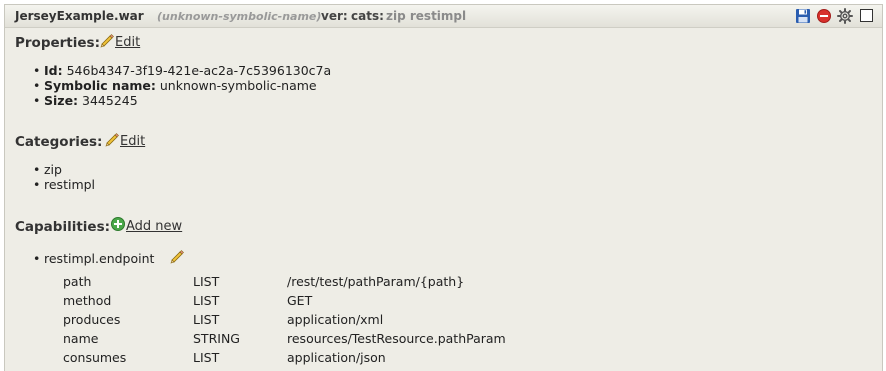 Image resolution: width=886 pixels, height=371 pixels. I want to click on attribute-name: produces, so click(92, 319).